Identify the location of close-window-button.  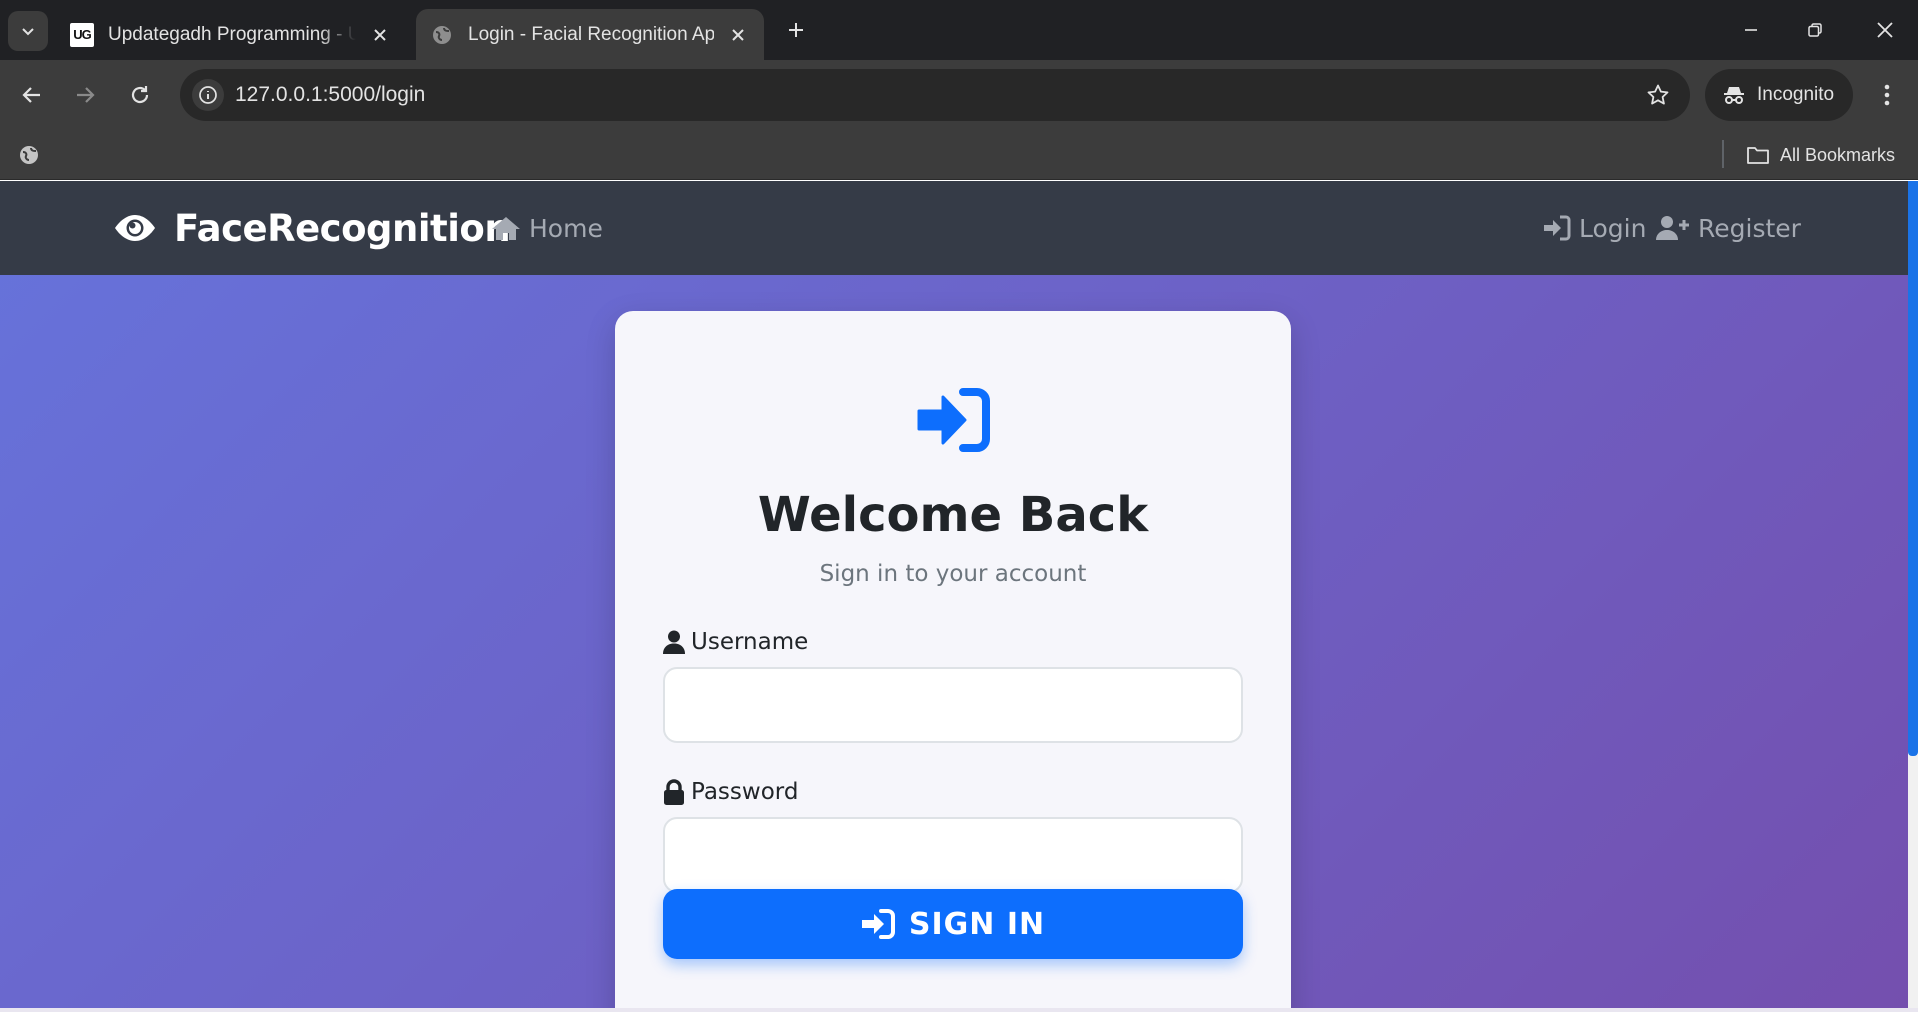
(1885, 30).